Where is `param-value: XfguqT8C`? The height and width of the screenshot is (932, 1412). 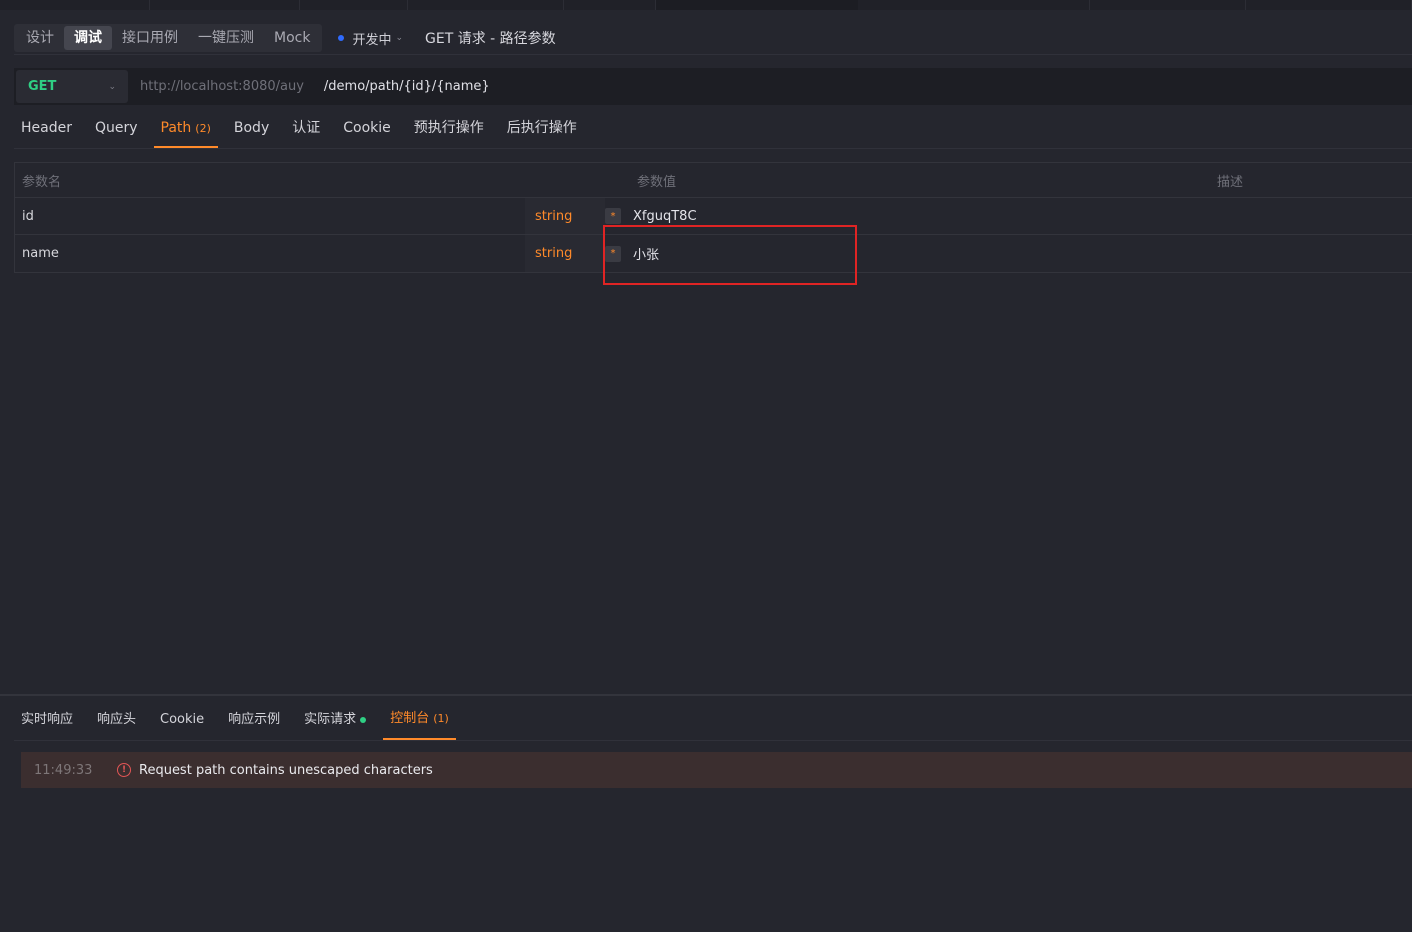 param-value: XfguqT8C is located at coordinates (665, 216).